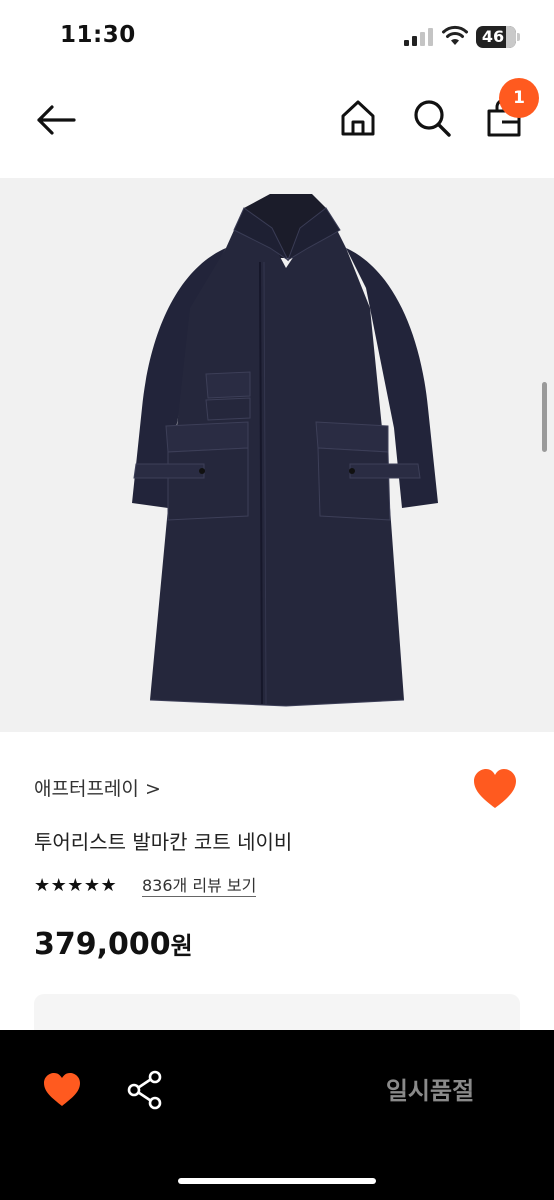 The width and height of the screenshot is (554, 1200). What do you see at coordinates (277, 36) in the screenshot?
I see `status-bar: 11:30 46` at bounding box center [277, 36].